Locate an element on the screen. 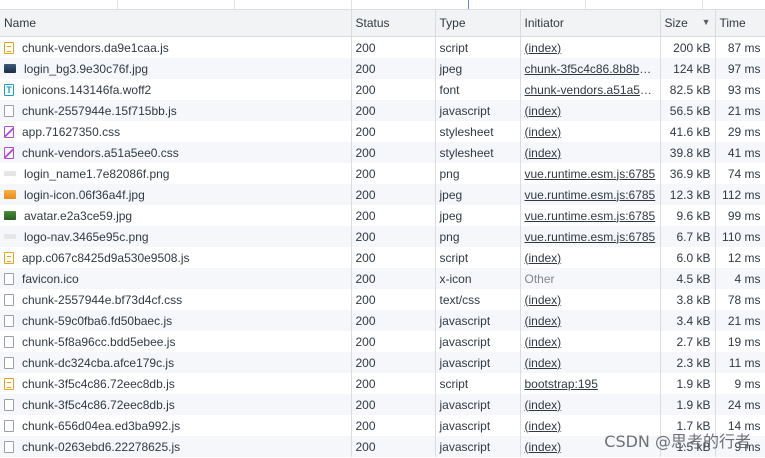  name-cell: chunk-59c0fba6.fd50baec.js is located at coordinates (176, 320).